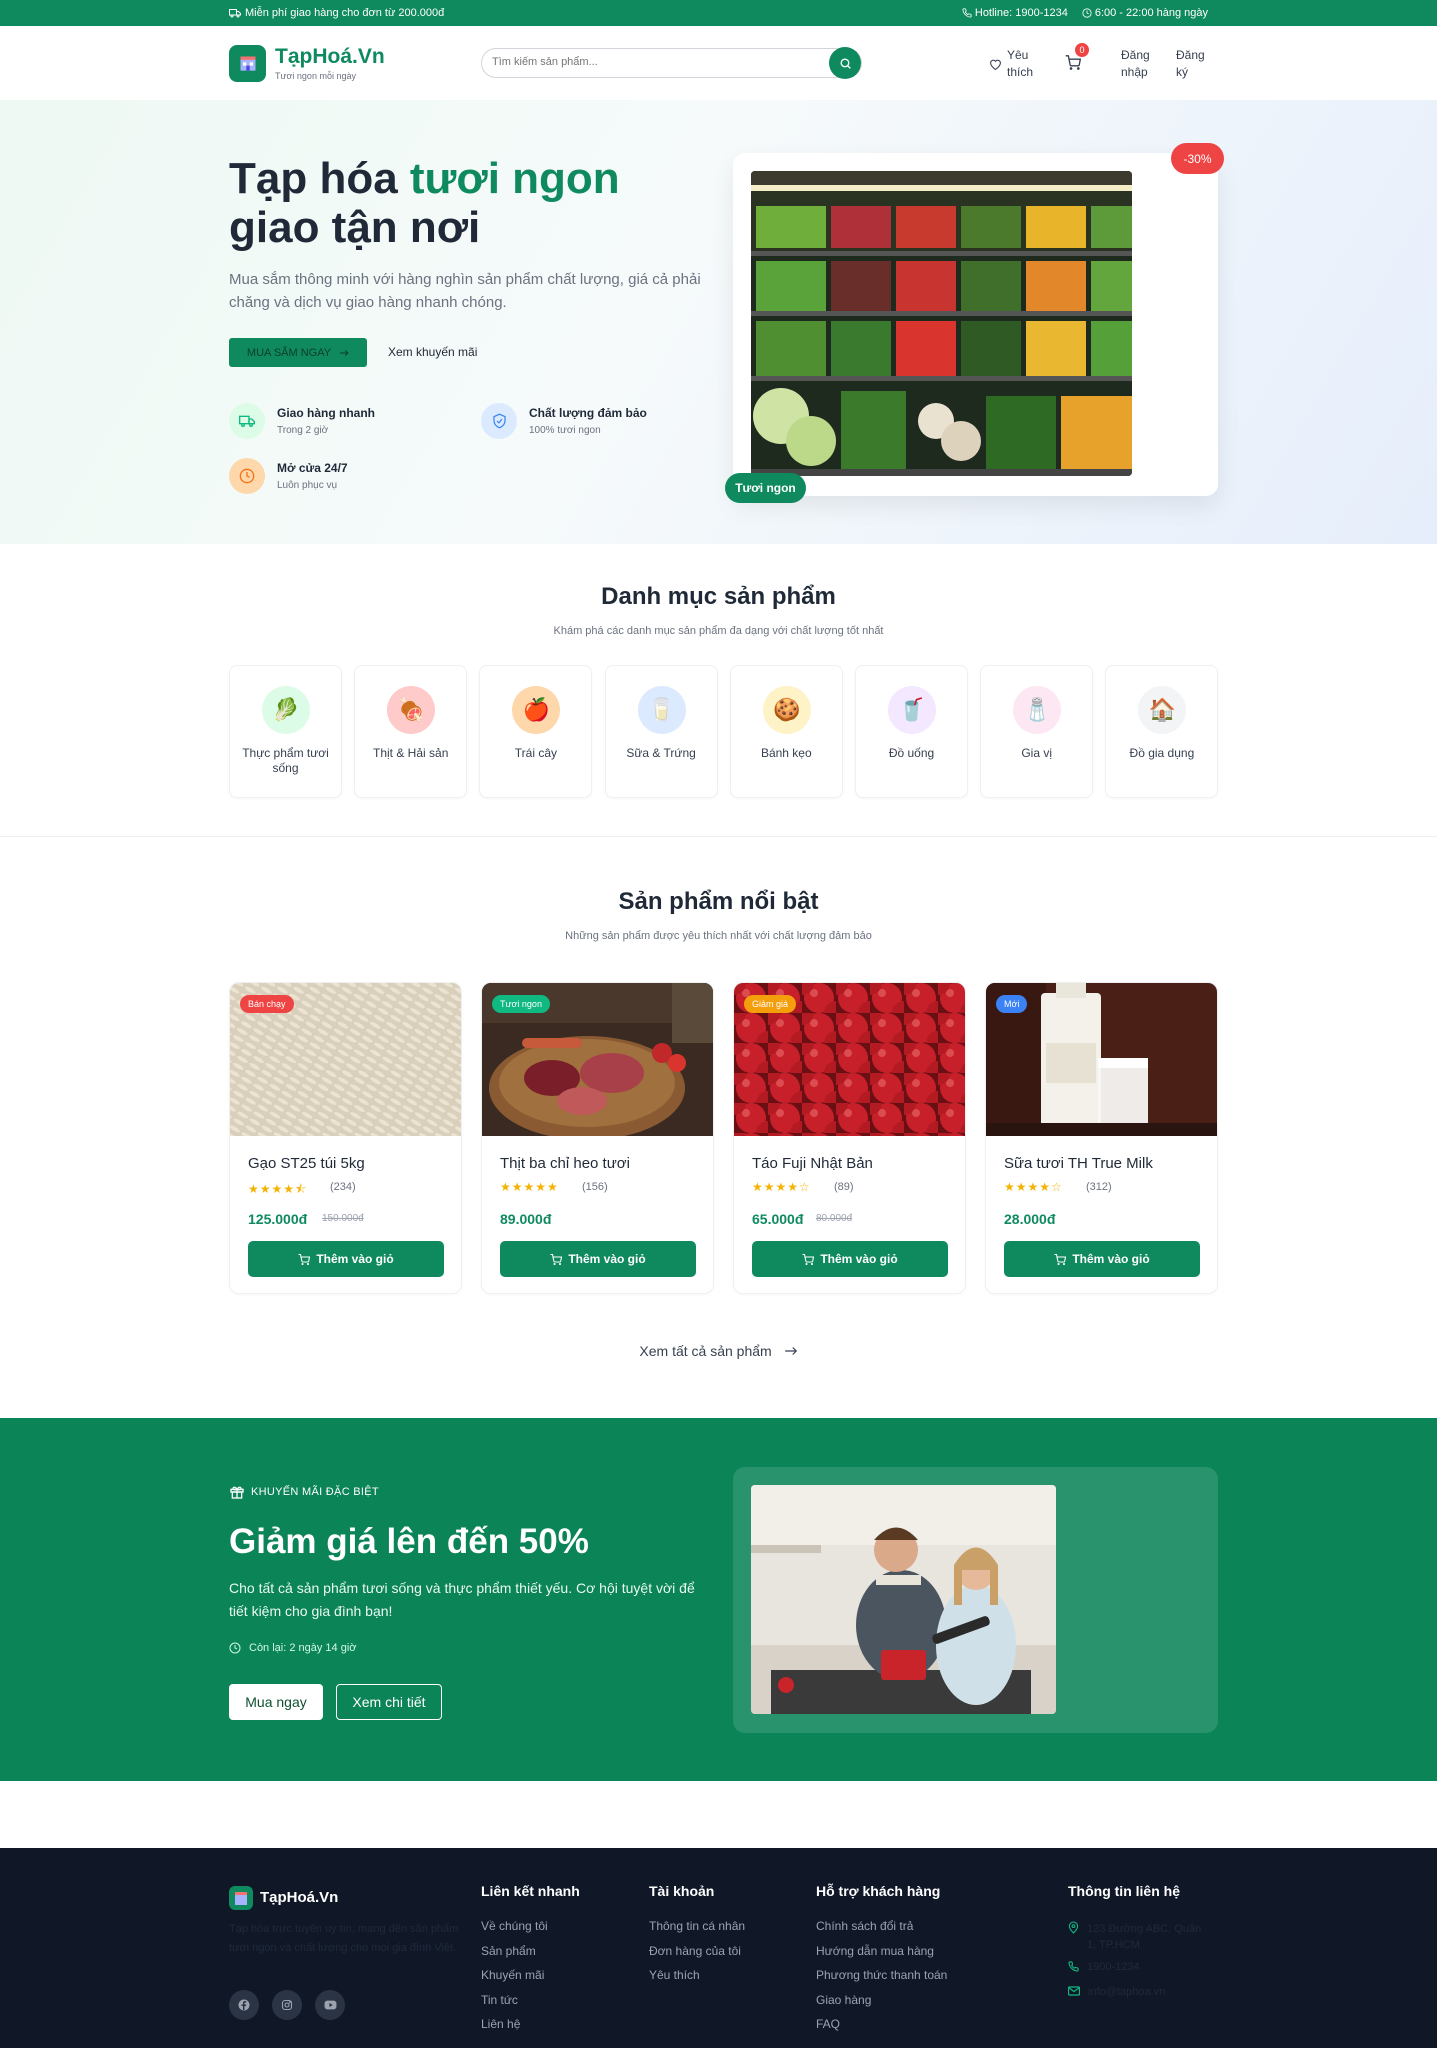 The image size is (1437, 2048). I want to click on footer-link: Về chúng tôi, so click(514, 1931).